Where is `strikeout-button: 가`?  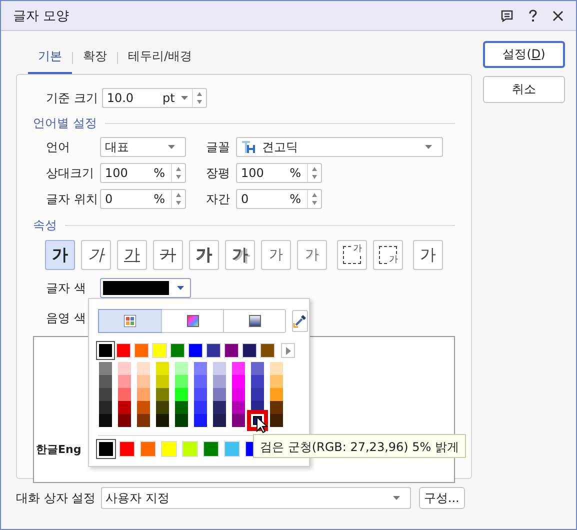 strikeout-button: 가 is located at coordinates (168, 255).